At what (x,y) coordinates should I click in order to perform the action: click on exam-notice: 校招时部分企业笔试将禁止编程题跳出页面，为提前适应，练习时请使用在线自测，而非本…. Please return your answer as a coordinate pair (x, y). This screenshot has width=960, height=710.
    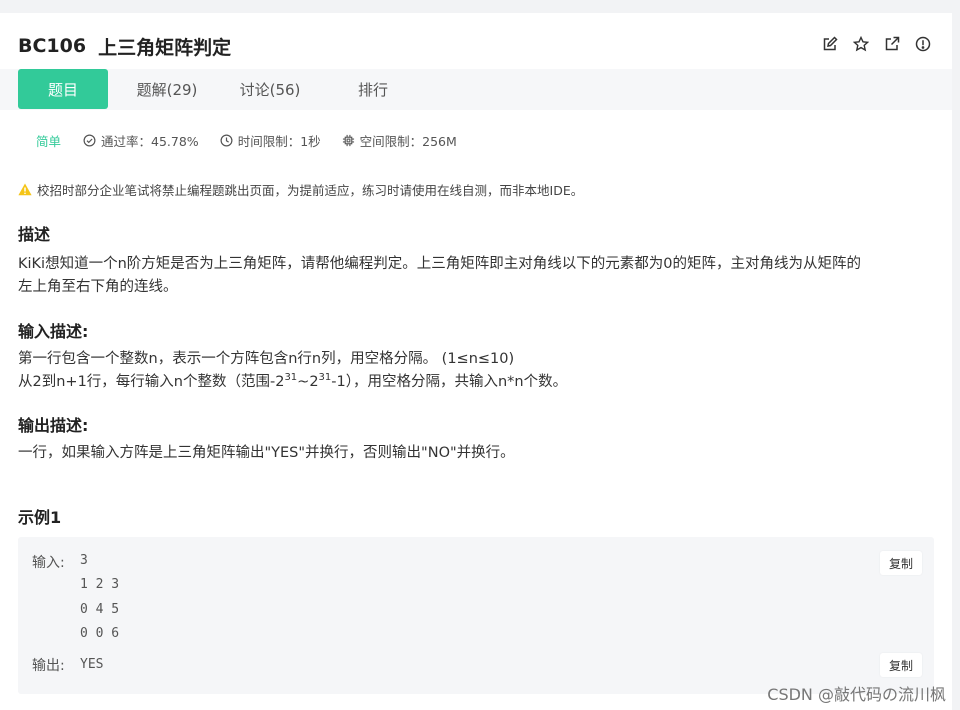
    Looking at the image, I should click on (300, 189).